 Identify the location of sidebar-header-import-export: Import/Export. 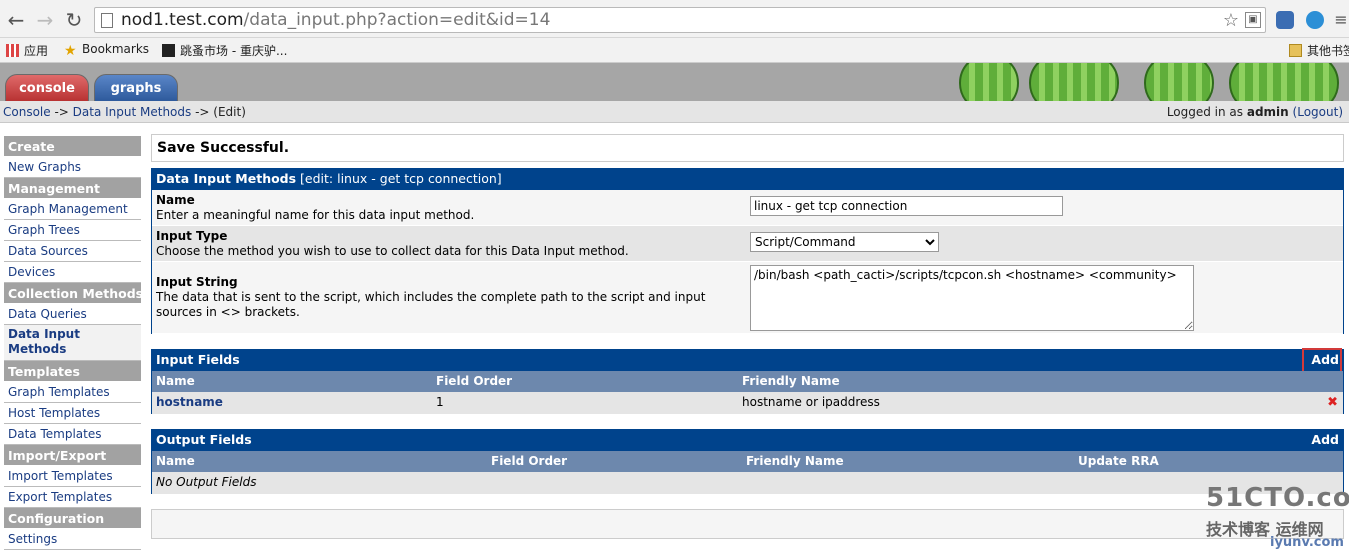
(72, 455).